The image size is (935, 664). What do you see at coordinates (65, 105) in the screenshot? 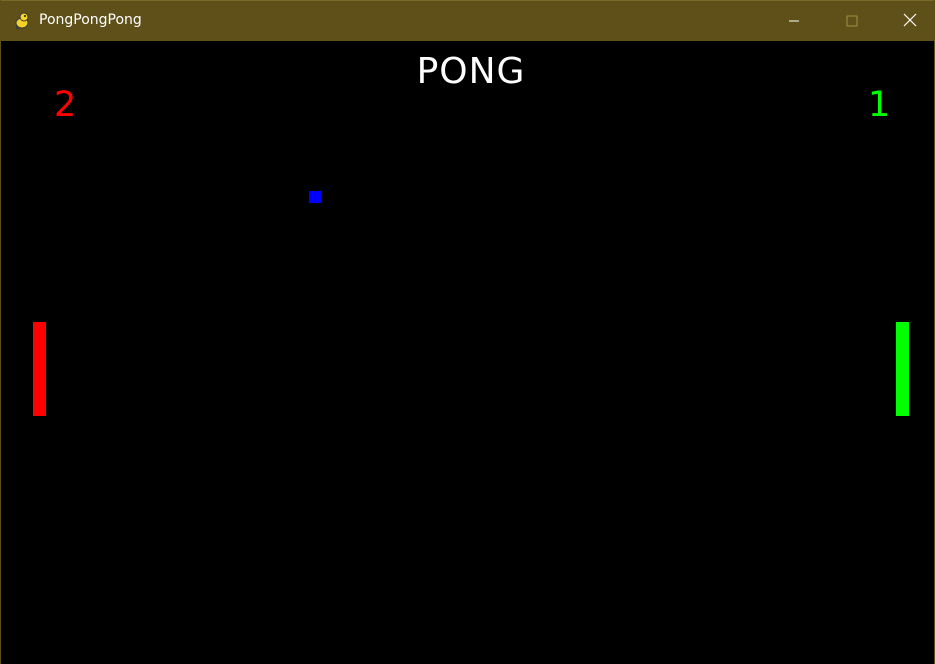
I see `left-player-score: 2` at bounding box center [65, 105].